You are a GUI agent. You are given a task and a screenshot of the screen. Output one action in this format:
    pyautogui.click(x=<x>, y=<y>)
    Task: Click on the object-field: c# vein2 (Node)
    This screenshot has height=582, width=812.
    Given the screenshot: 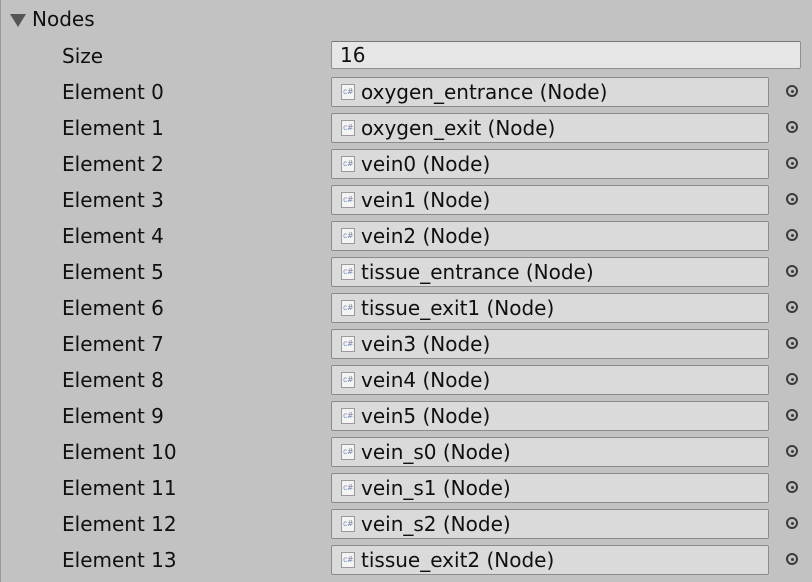 What is the action you would take?
    pyautogui.click(x=550, y=236)
    